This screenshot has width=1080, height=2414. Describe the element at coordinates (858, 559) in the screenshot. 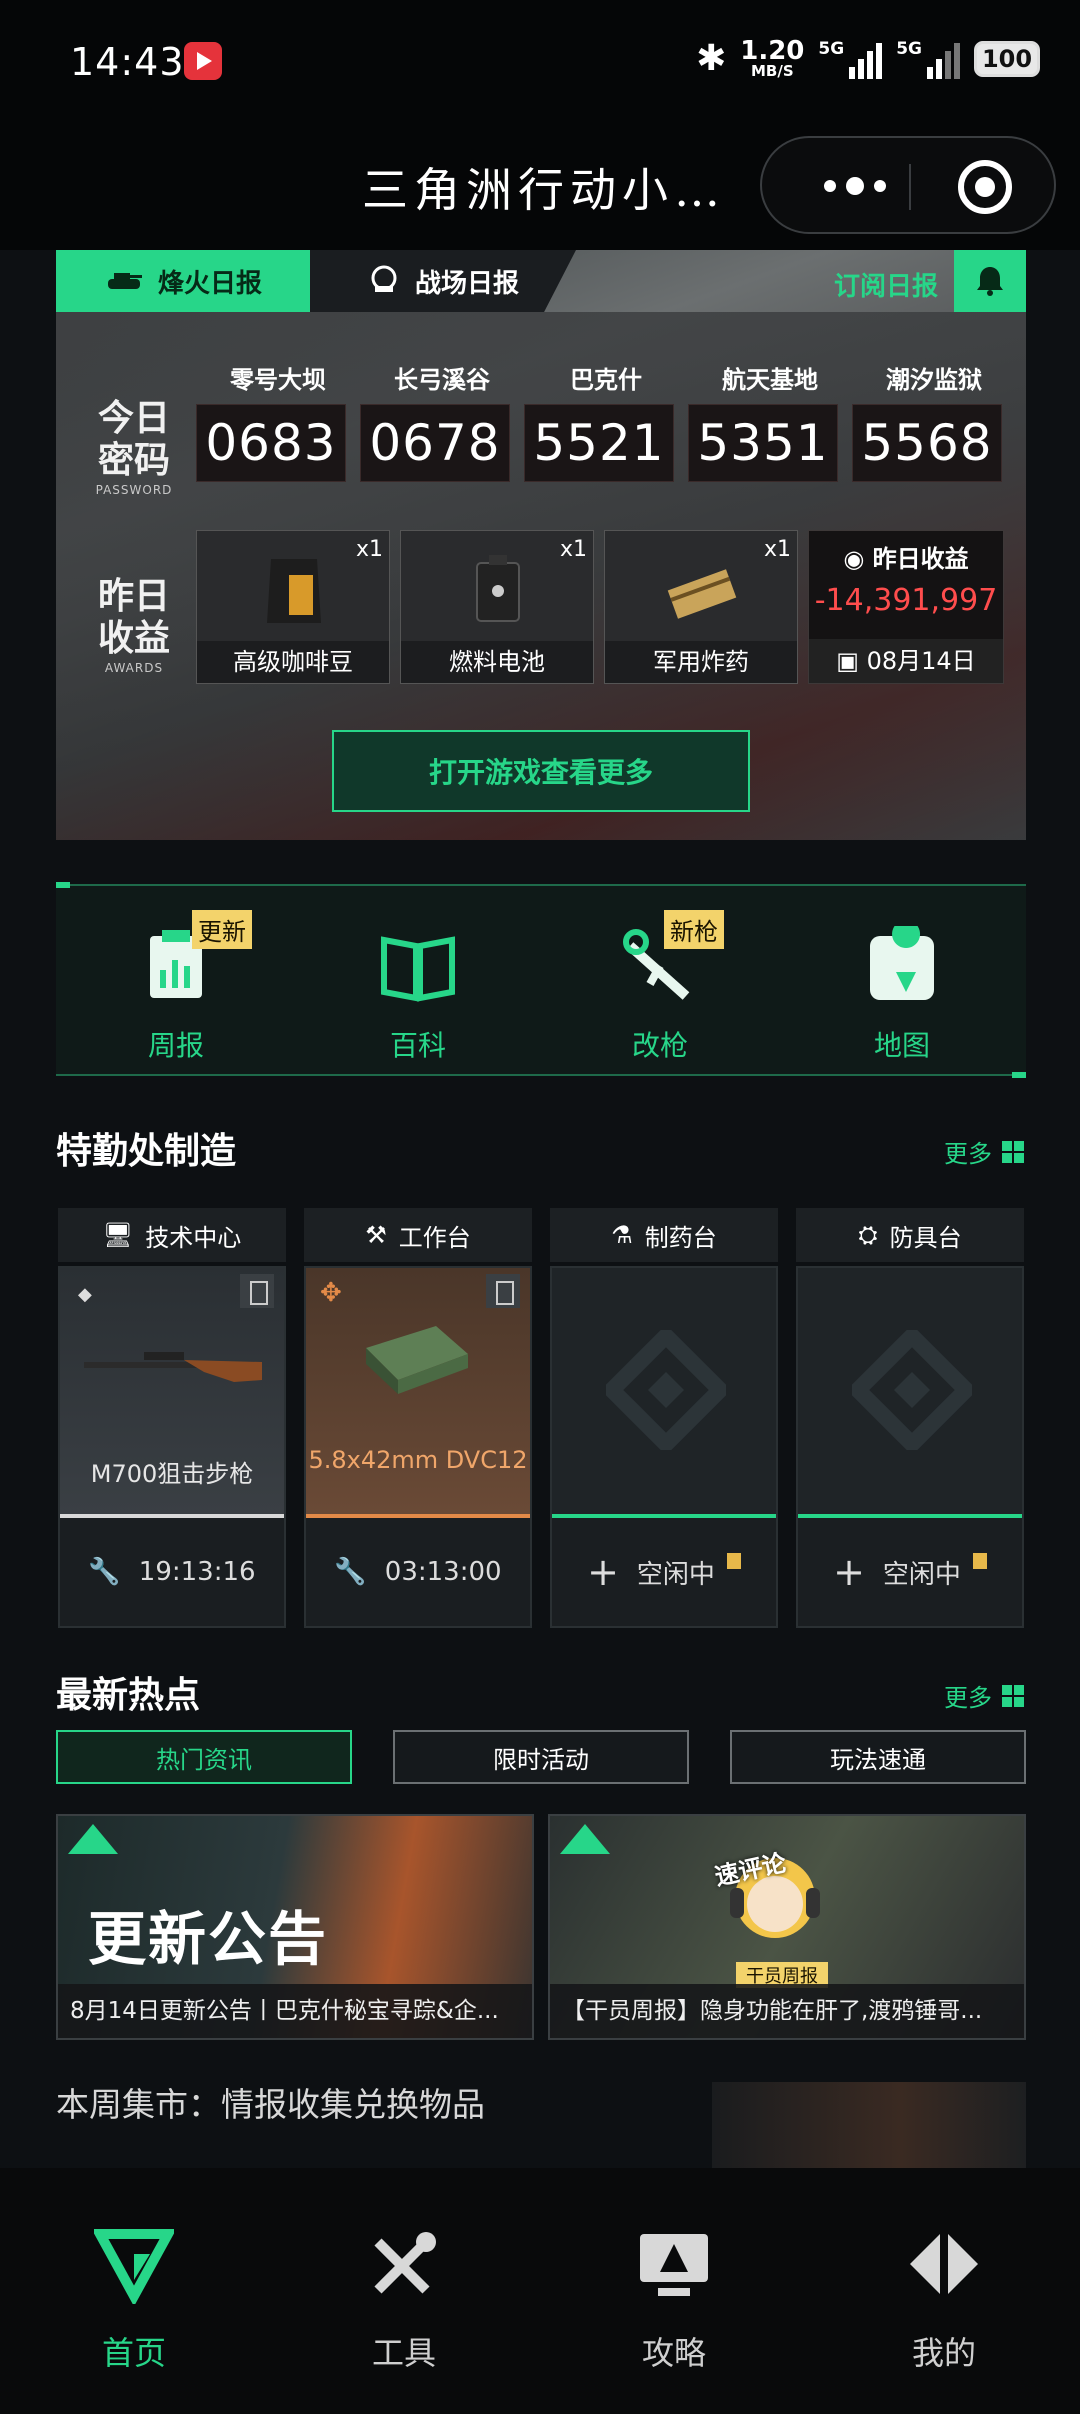

I see `coin-icon: ◉` at that location.